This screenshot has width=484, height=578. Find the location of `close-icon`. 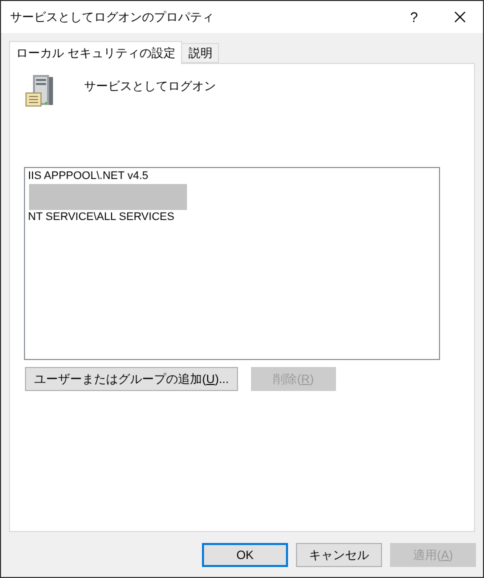

close-icon is located at coordinates (460, 17).